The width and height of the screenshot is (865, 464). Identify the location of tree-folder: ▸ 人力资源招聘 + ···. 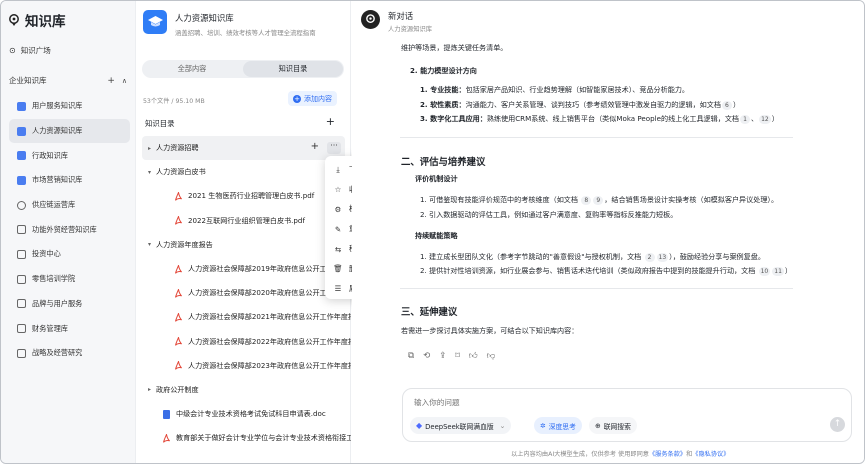
(243, 148).